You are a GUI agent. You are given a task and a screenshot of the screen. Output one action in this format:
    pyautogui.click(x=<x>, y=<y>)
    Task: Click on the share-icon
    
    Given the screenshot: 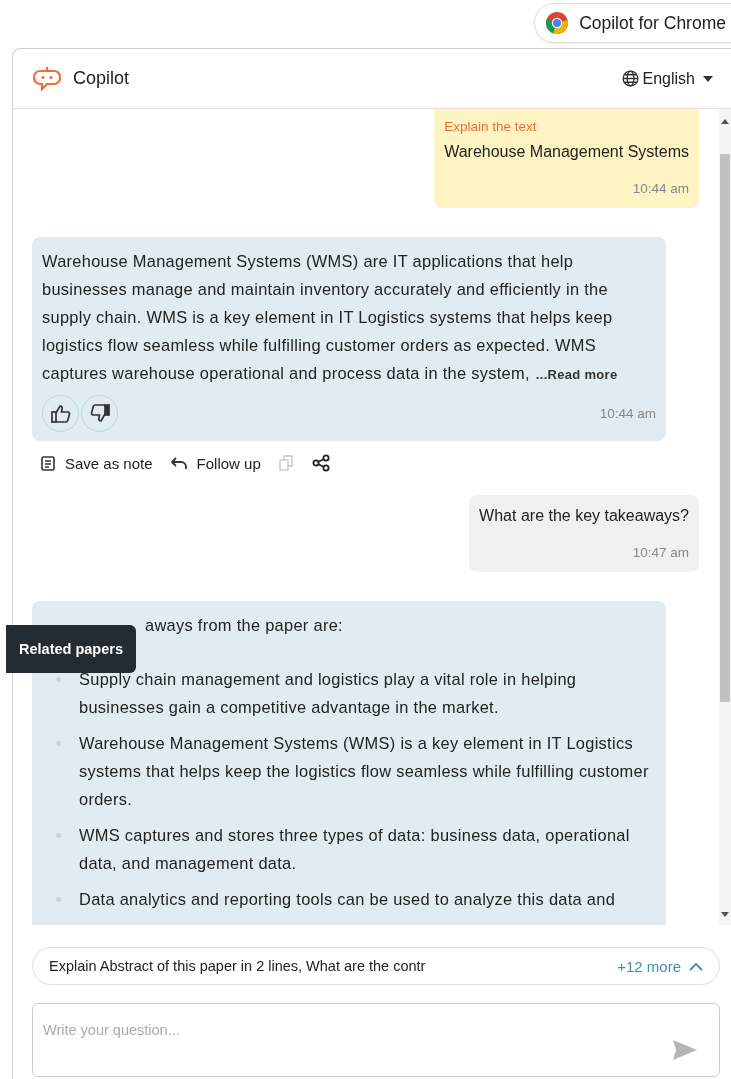 What is the action you would take?
    pyautogui.click(x=320, y=463)
    